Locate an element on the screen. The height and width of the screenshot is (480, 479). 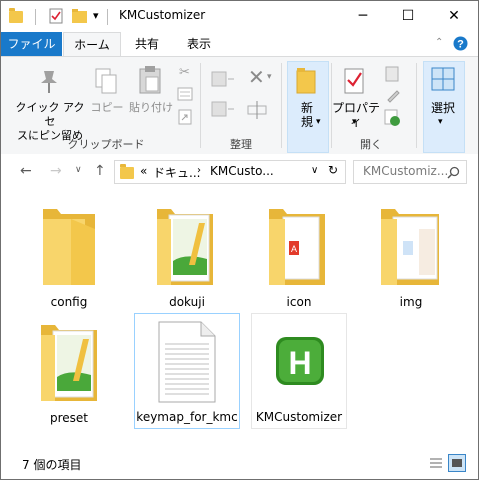
pin-label-line1: クイック アクセ is located at coordinates (50, 114).